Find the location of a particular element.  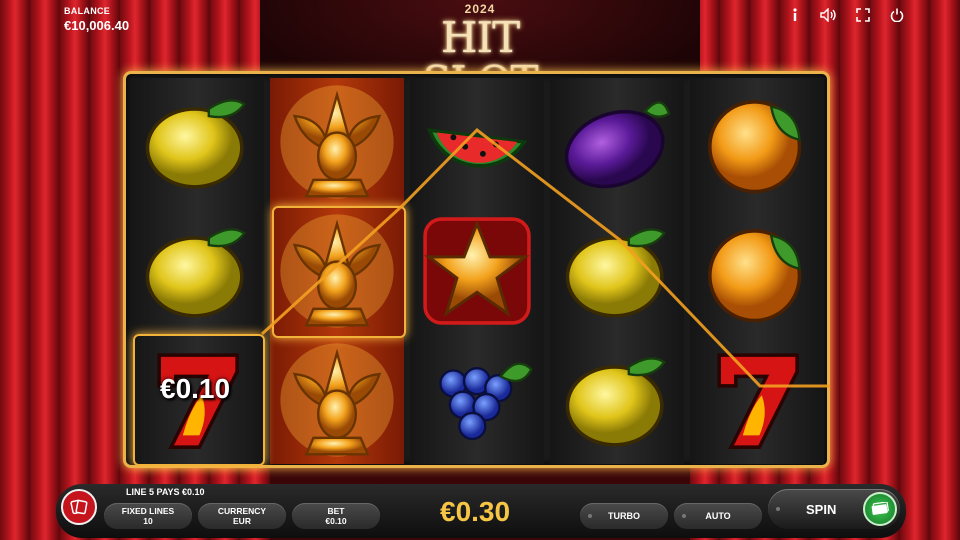

symbol-plum is located at coordinates (617, 142).